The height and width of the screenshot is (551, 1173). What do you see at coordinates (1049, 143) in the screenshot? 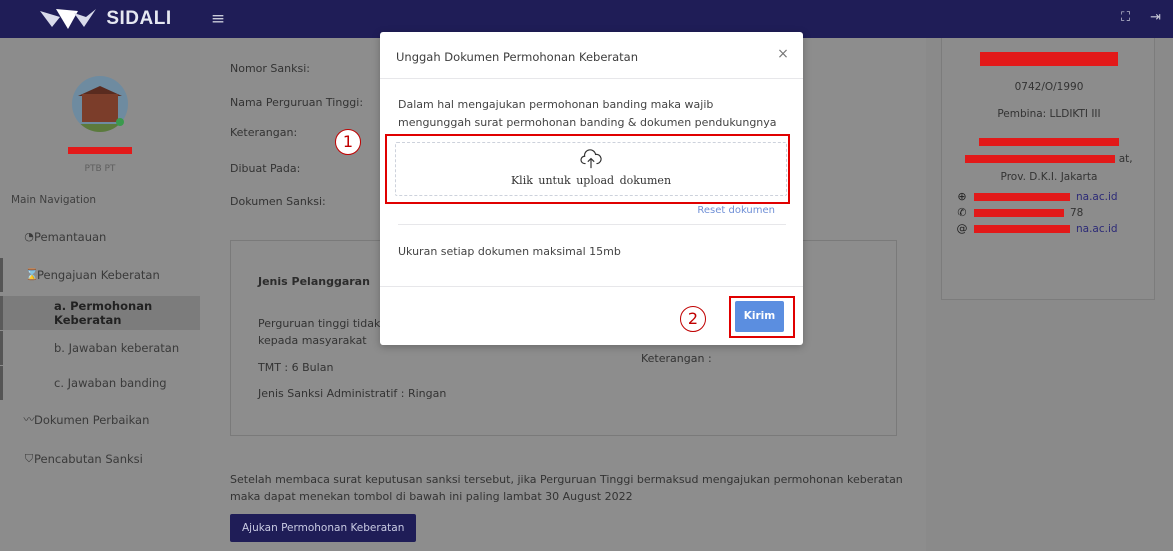
I see `institution-address-redacted` at bounding box center [1049, 143].